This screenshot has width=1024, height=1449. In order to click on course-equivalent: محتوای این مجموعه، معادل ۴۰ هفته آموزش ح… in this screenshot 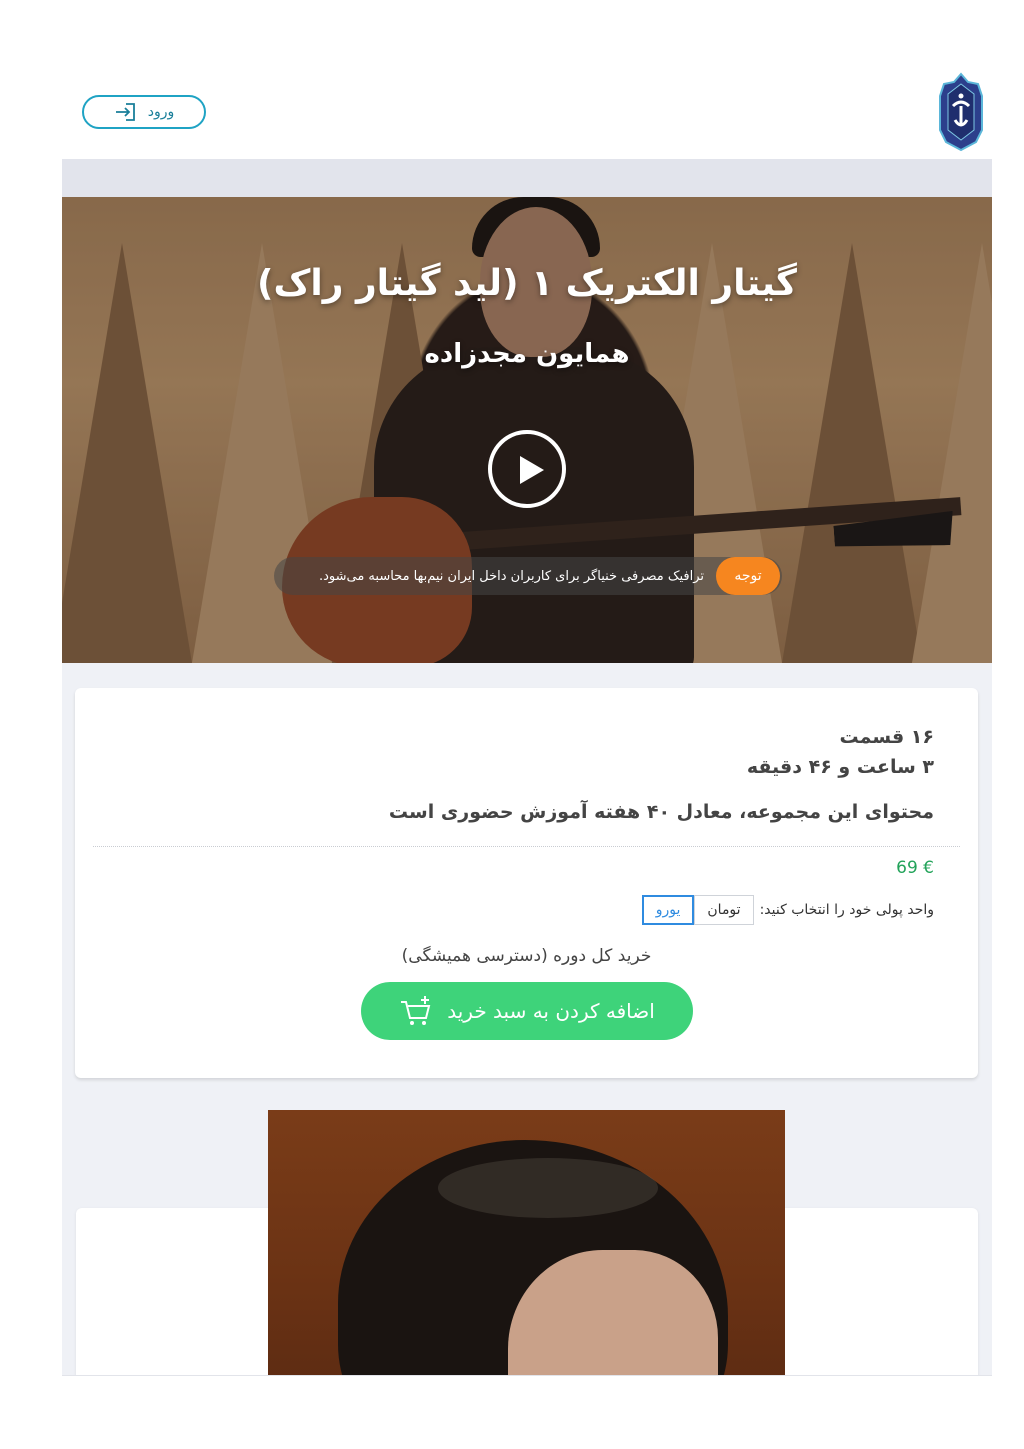, I will do `click(661, 812)`.